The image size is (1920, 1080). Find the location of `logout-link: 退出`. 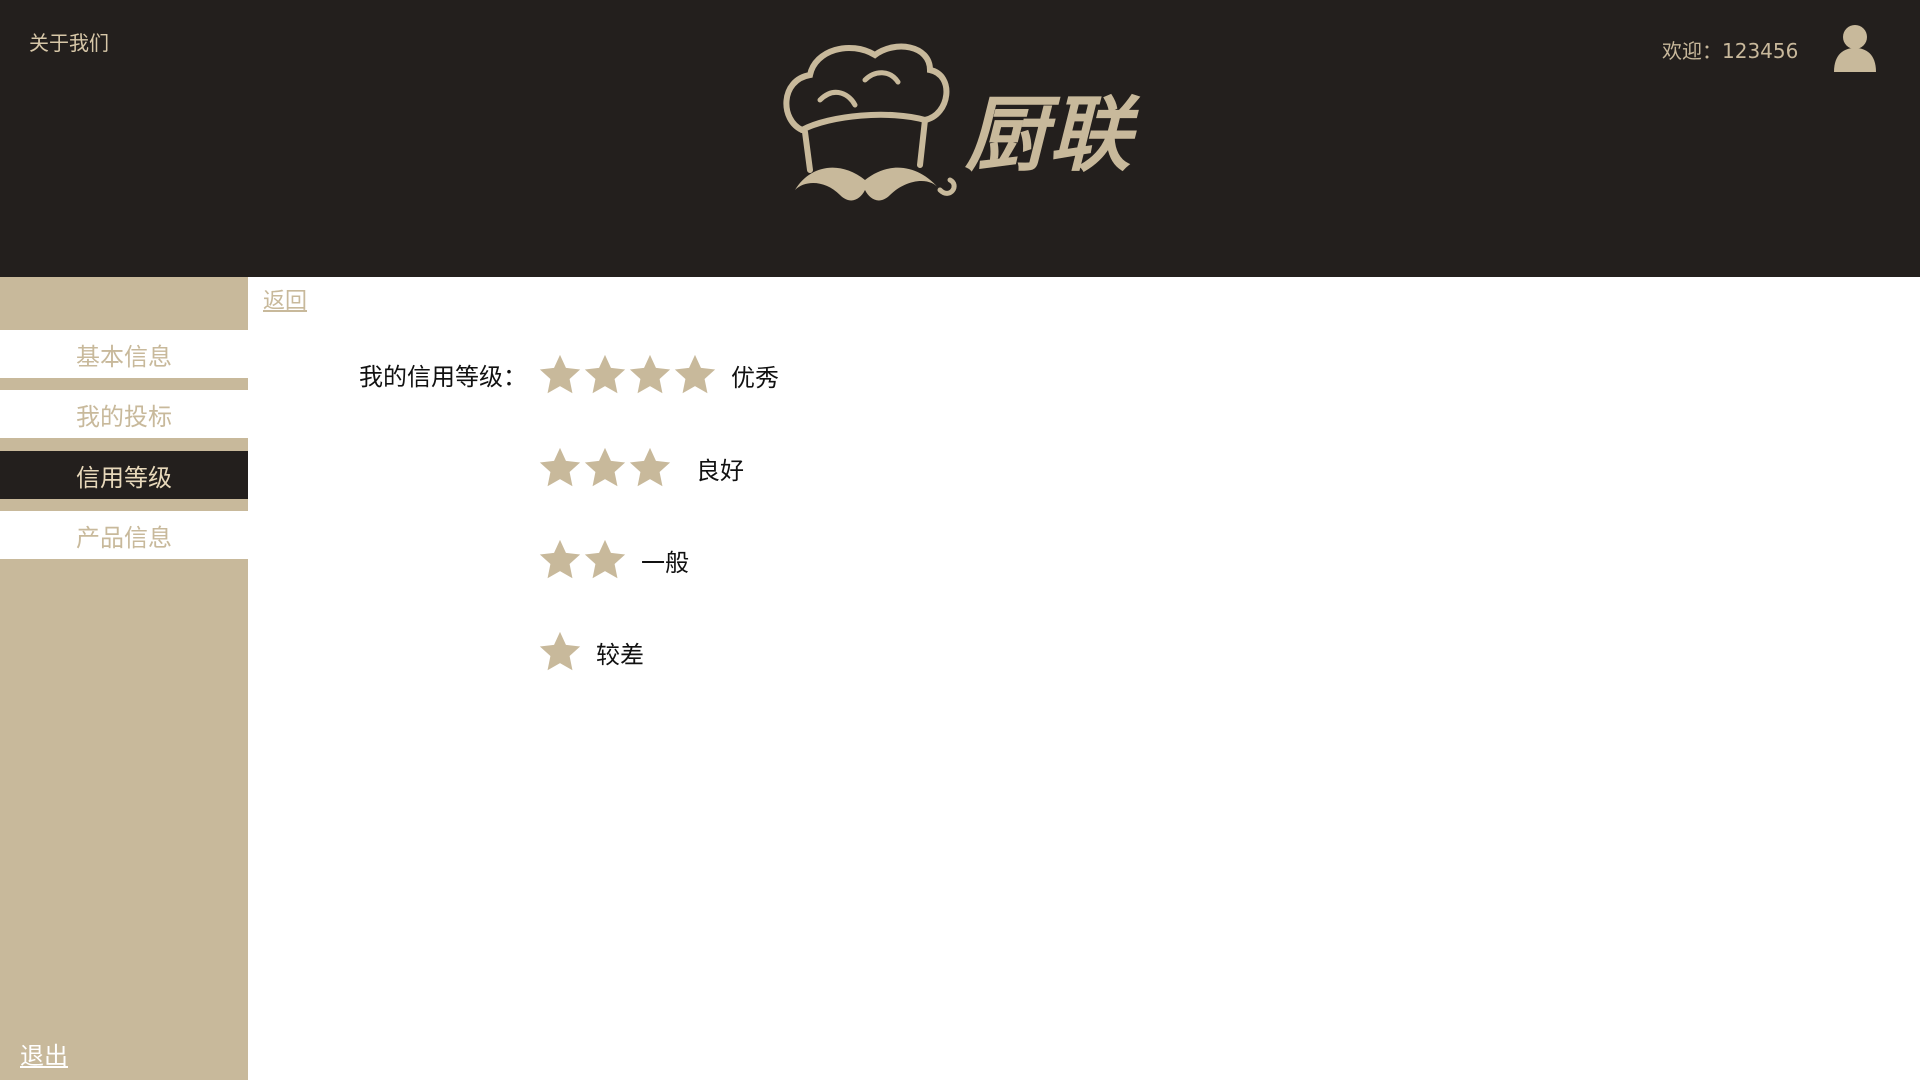

logout-link: 退出 is located at coordinates (44, 1053).